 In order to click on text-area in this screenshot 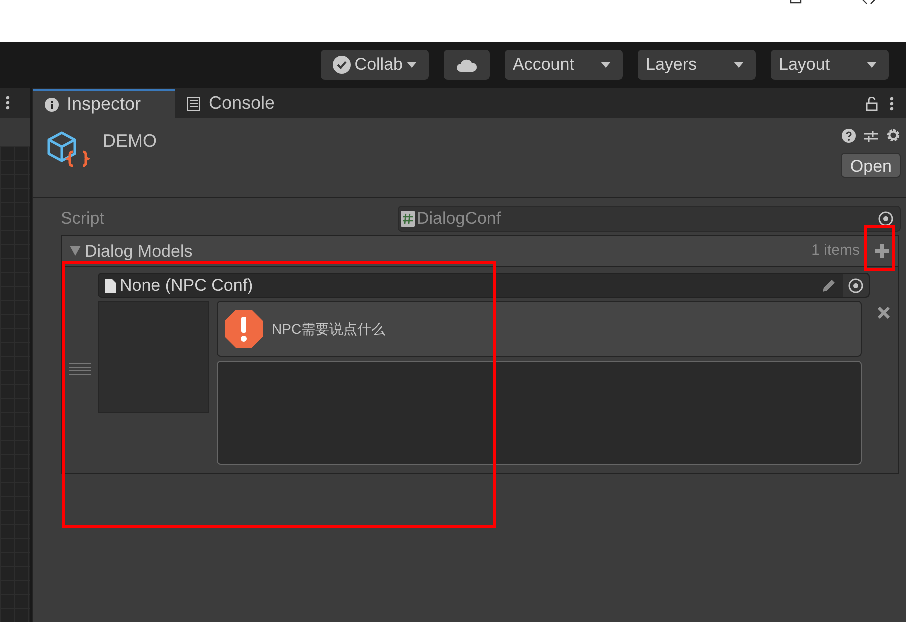, I will do `click(539, 413)`.